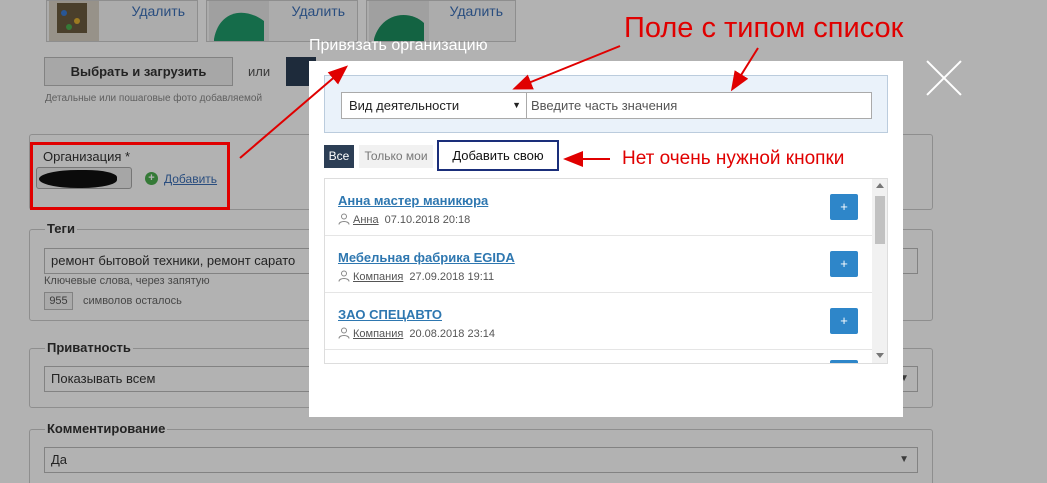  I want to click on filter-panel: Вид деятельности ▼, so click(606, 104).